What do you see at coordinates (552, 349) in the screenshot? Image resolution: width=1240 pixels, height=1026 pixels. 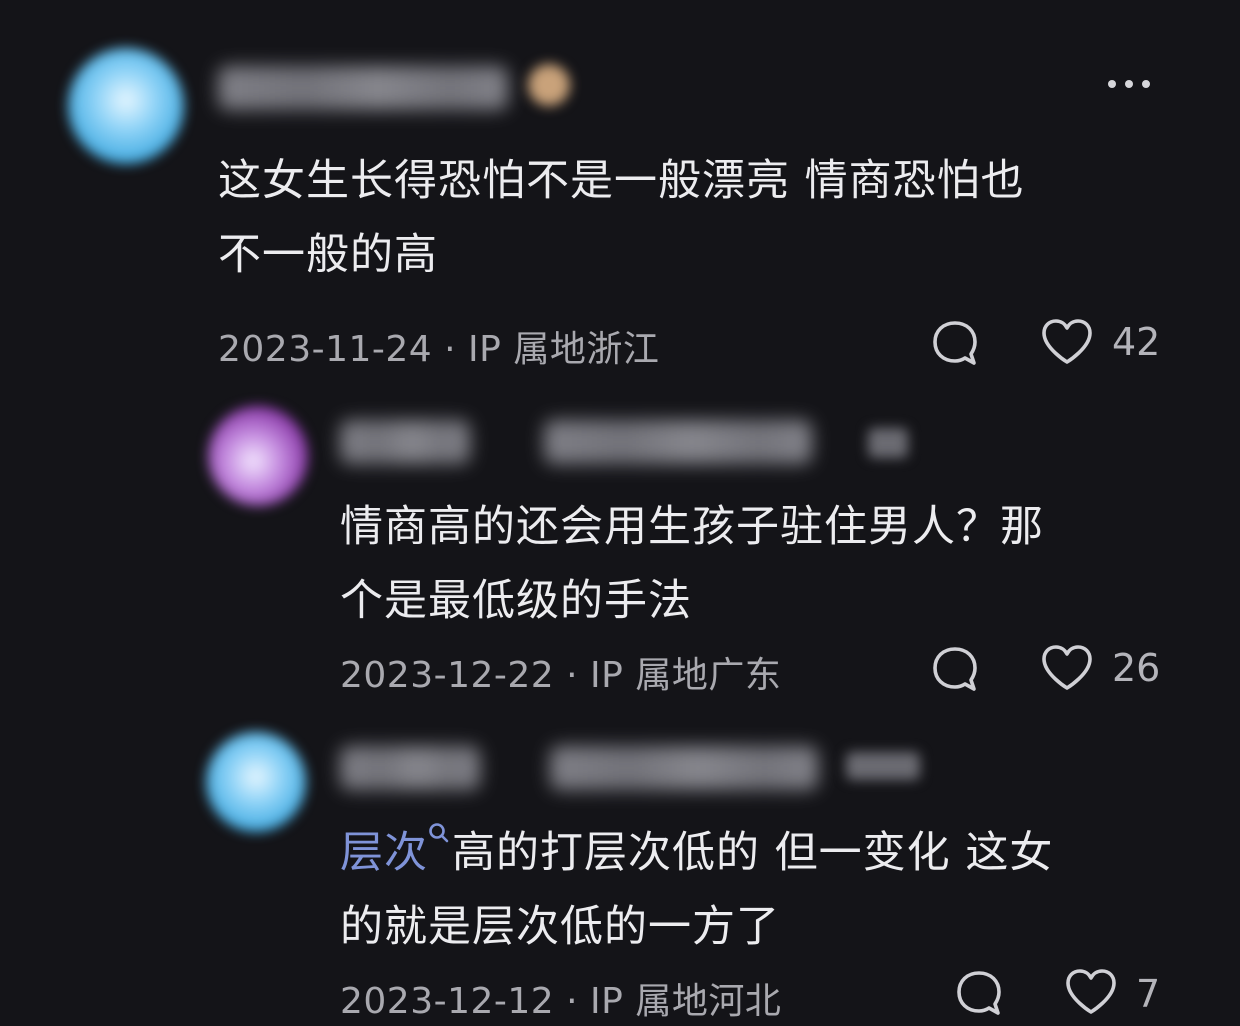 I see `ip-location: · IP 属地浙江` at bounding box center [552, 349].